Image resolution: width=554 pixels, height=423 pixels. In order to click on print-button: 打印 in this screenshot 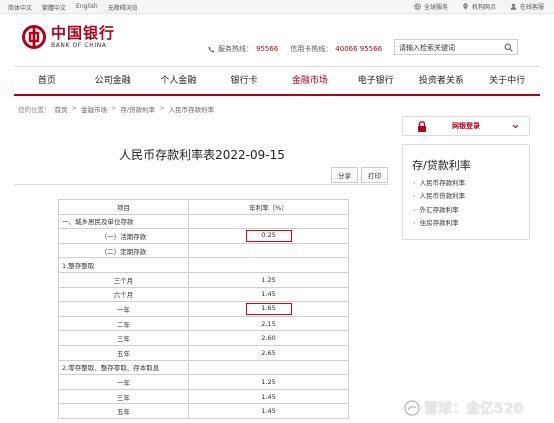, I will do `click(374, 175)`.